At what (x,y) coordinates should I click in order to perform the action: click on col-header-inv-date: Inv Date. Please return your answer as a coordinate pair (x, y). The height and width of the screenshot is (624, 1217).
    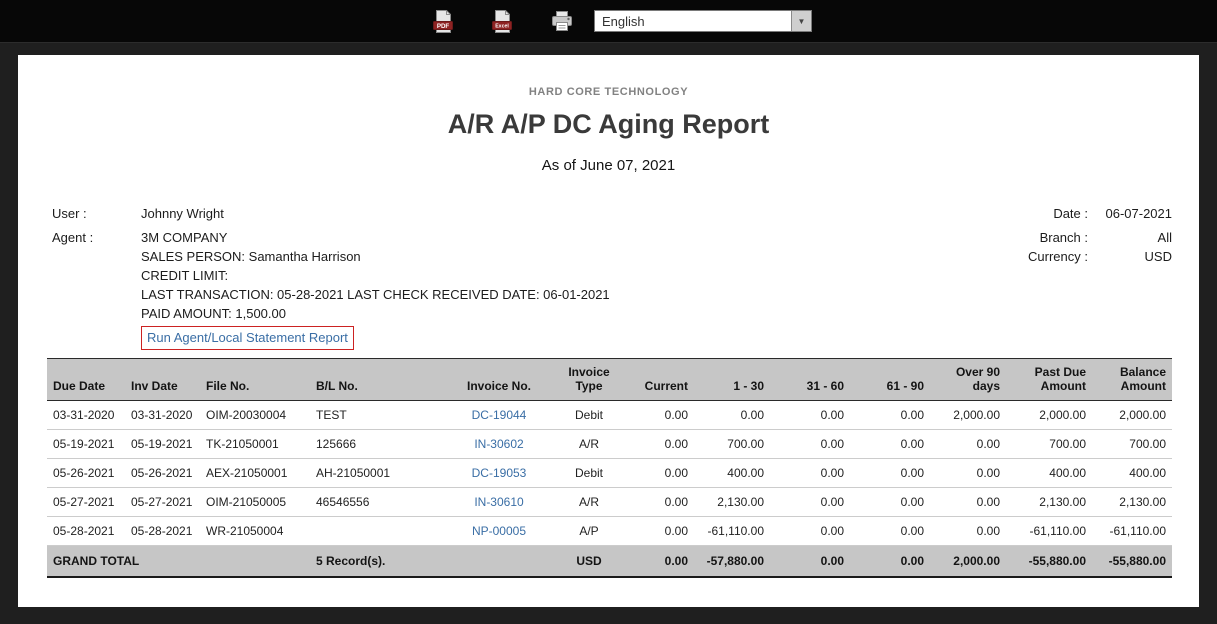
    Looking at the image, I should click on (162, 379).